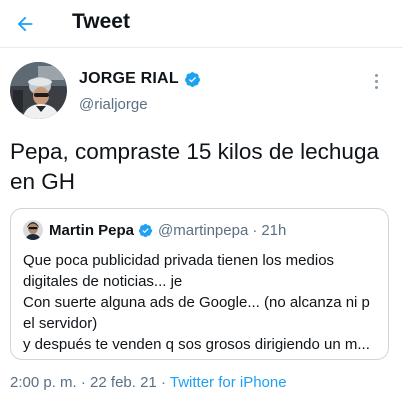 The image size is (403, 404). Describe the element at coordinates (43, 181) in the screenshot. I see `tweet-text-line: en GH` at that location.